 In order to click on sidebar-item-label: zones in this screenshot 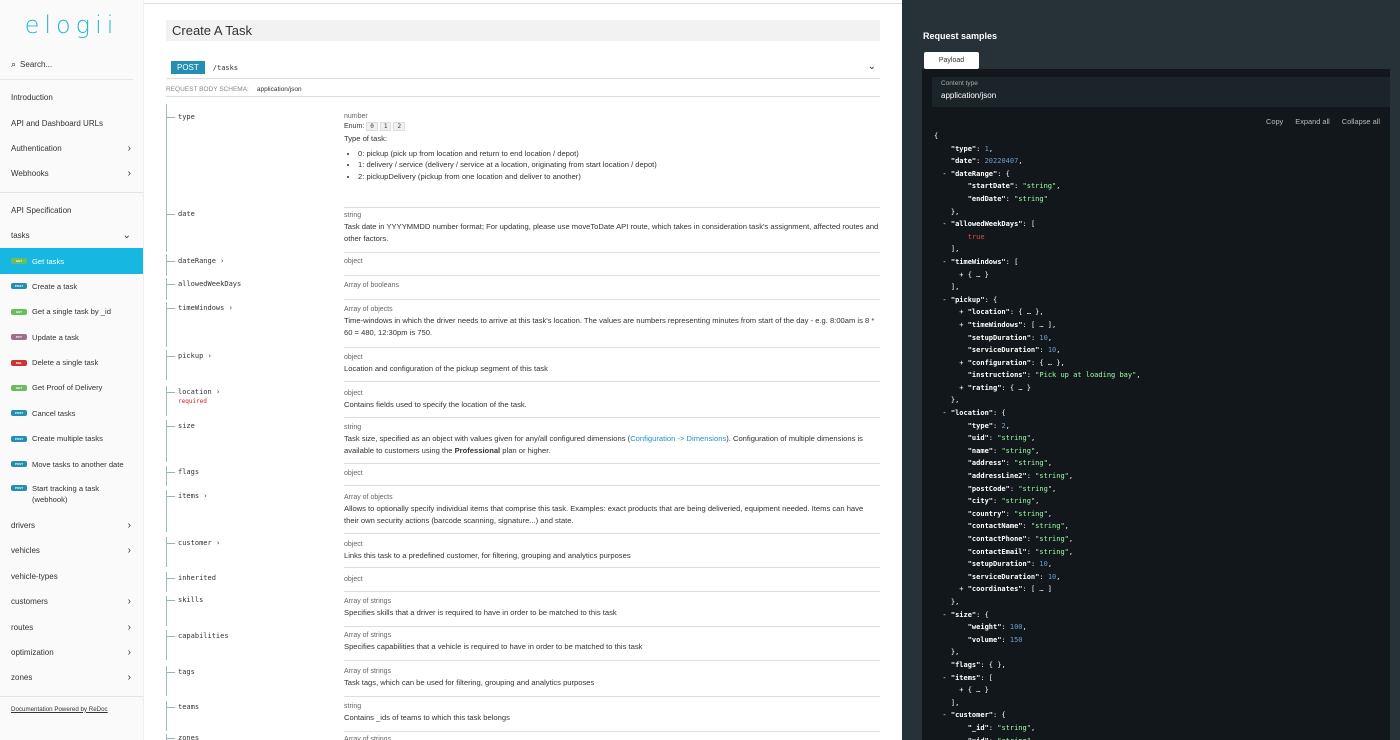, I will do `click(22, 678)`.